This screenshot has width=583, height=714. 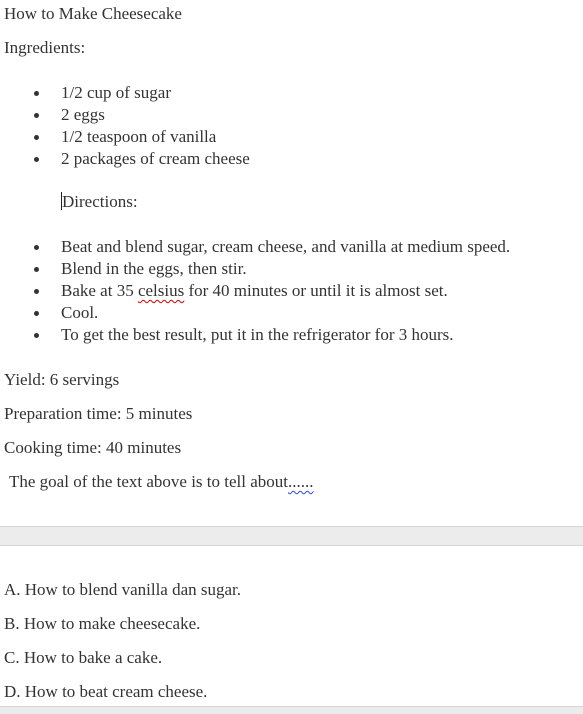 I want to click on direction-text: Cool., so click(x=80, y=312).